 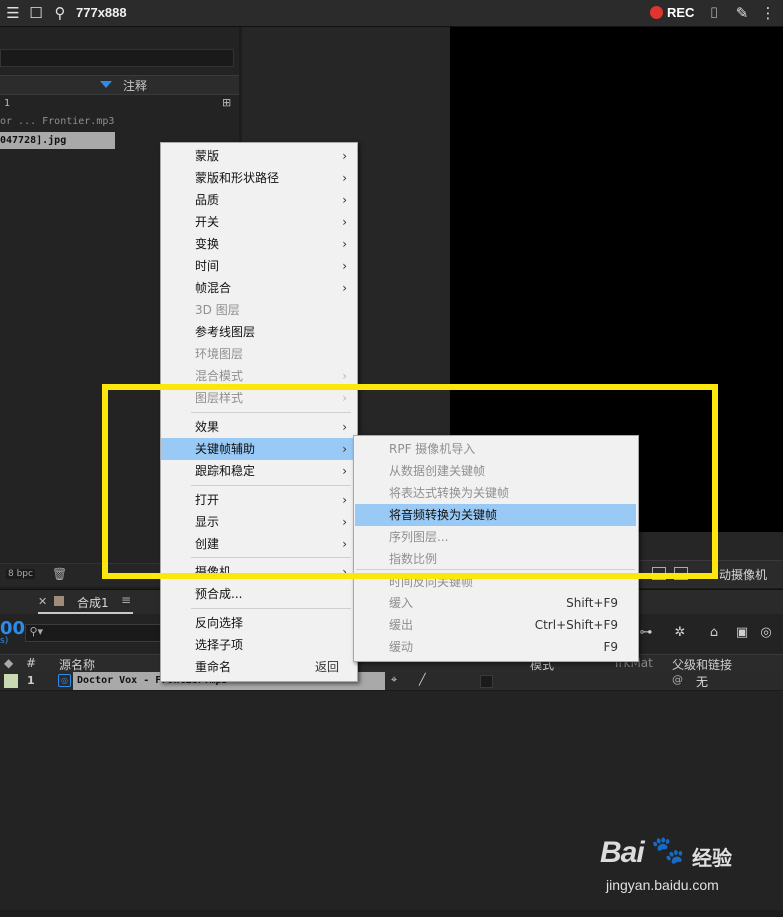 I want to click on context-menu-item: 参考线图层, so click(x=259, y=332).